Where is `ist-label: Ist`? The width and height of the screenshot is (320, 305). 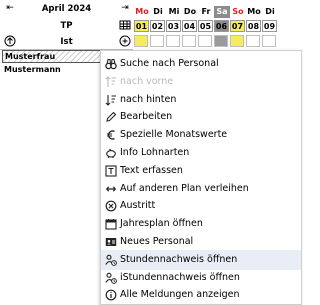
ist-label: Ist is located at coordinates (66, 42).